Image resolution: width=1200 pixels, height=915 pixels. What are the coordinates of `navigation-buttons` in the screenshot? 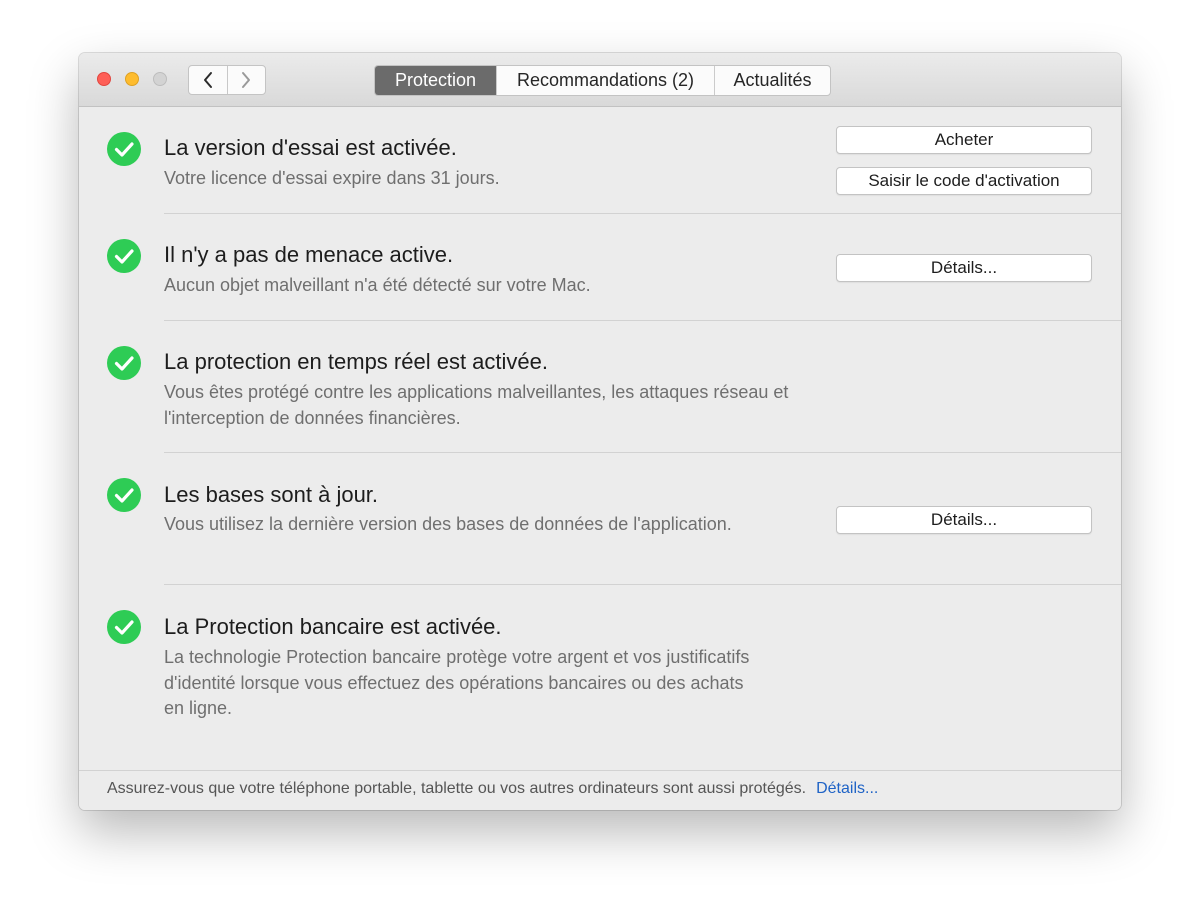 It's located at (227, 80).